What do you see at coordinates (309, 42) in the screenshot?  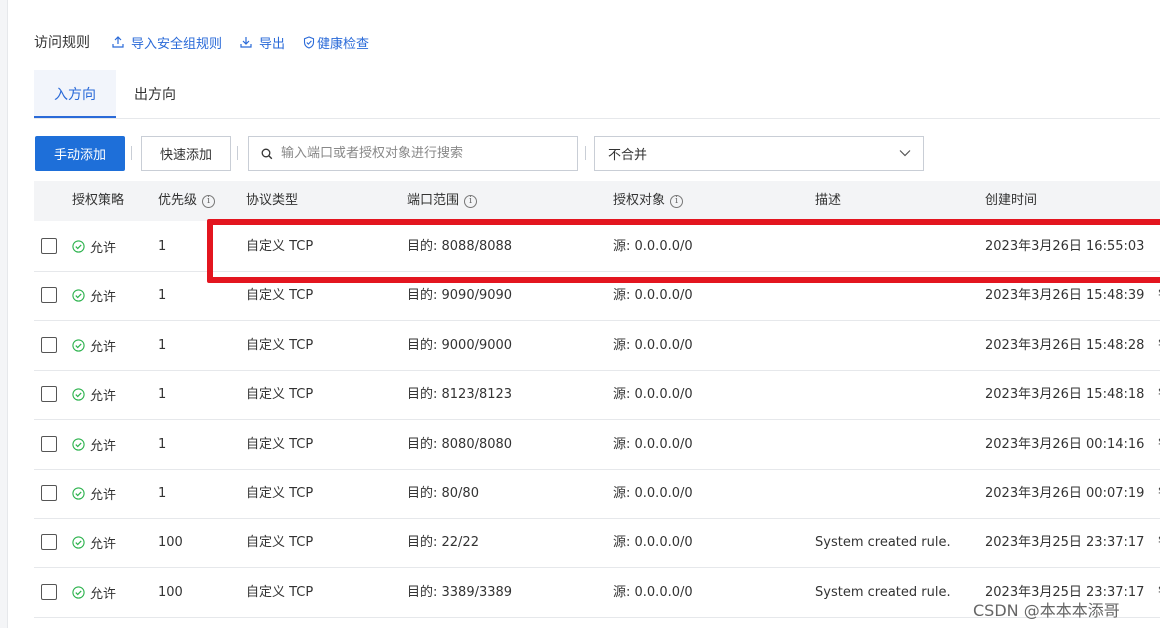 I see `shield-check-icon` at bounding box center [309, 42].